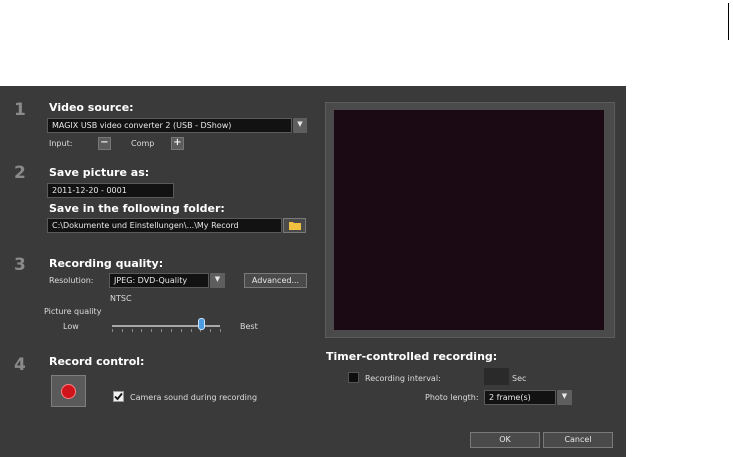  Describe the element at coordinates (20, 110) in the screenshot. I see `section-number-1: 1` at that location.